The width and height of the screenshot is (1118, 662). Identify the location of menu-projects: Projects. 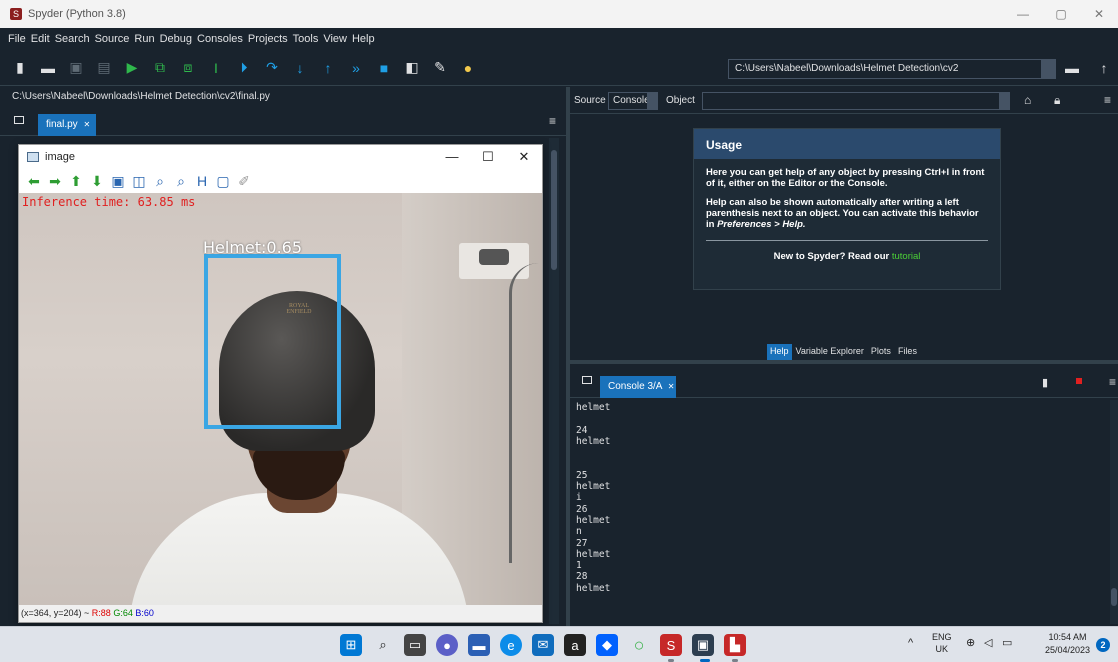
(268, 39).